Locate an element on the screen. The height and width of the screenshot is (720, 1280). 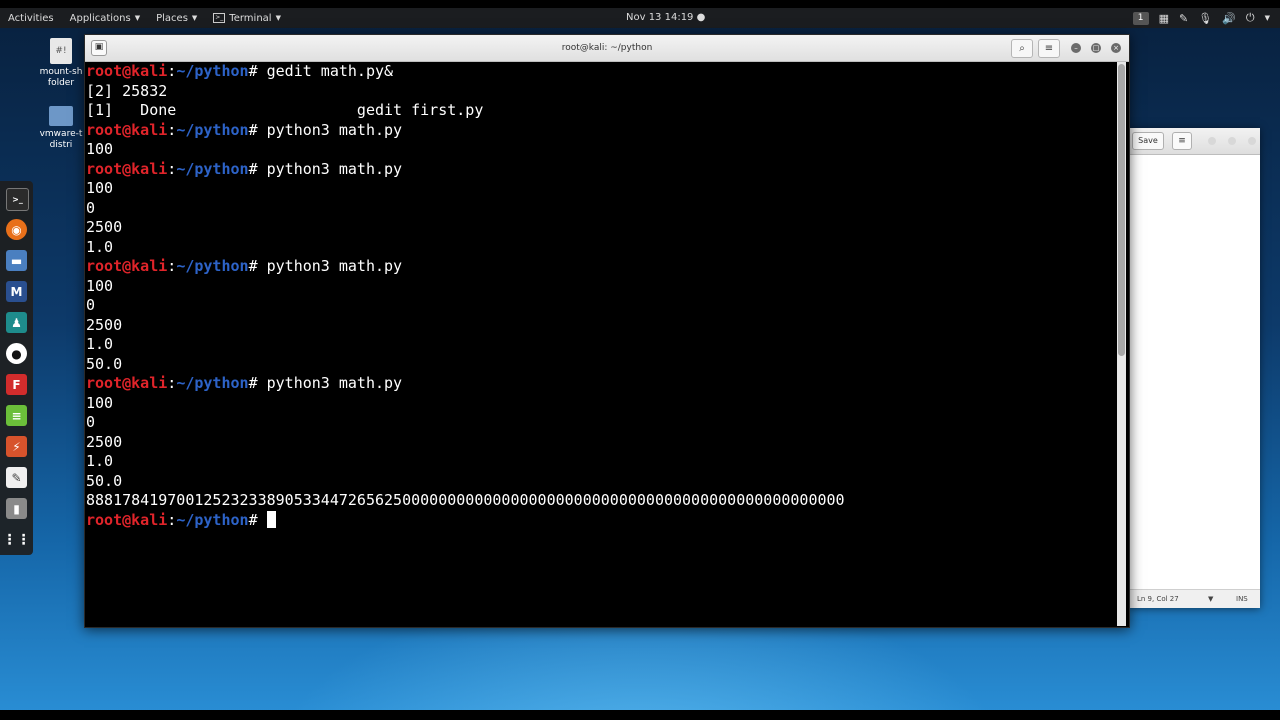
maximize-icon is located at coordinates (1232, 141).